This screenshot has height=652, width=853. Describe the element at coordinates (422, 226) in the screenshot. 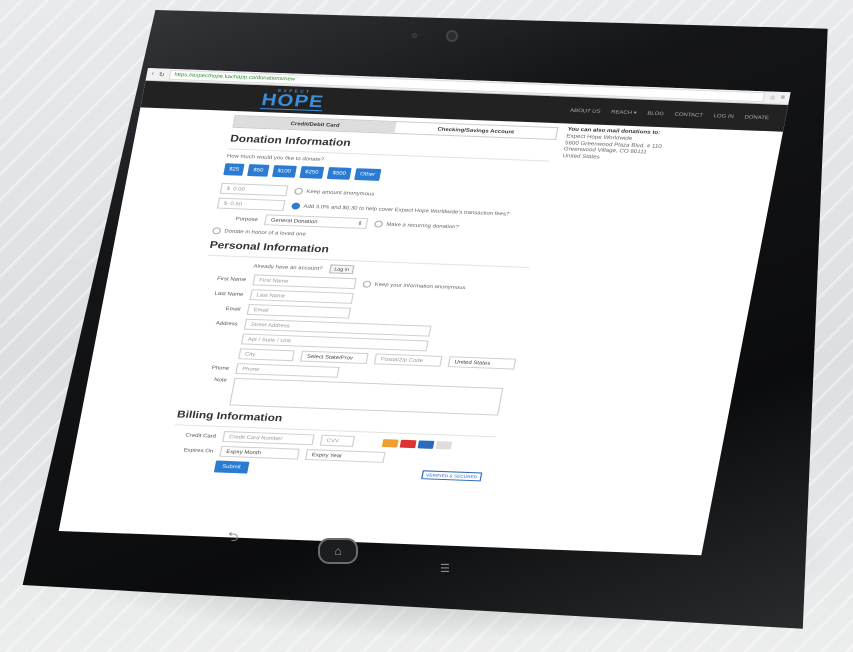

I see `recurring-label: Make a recurring donation?` at that location.